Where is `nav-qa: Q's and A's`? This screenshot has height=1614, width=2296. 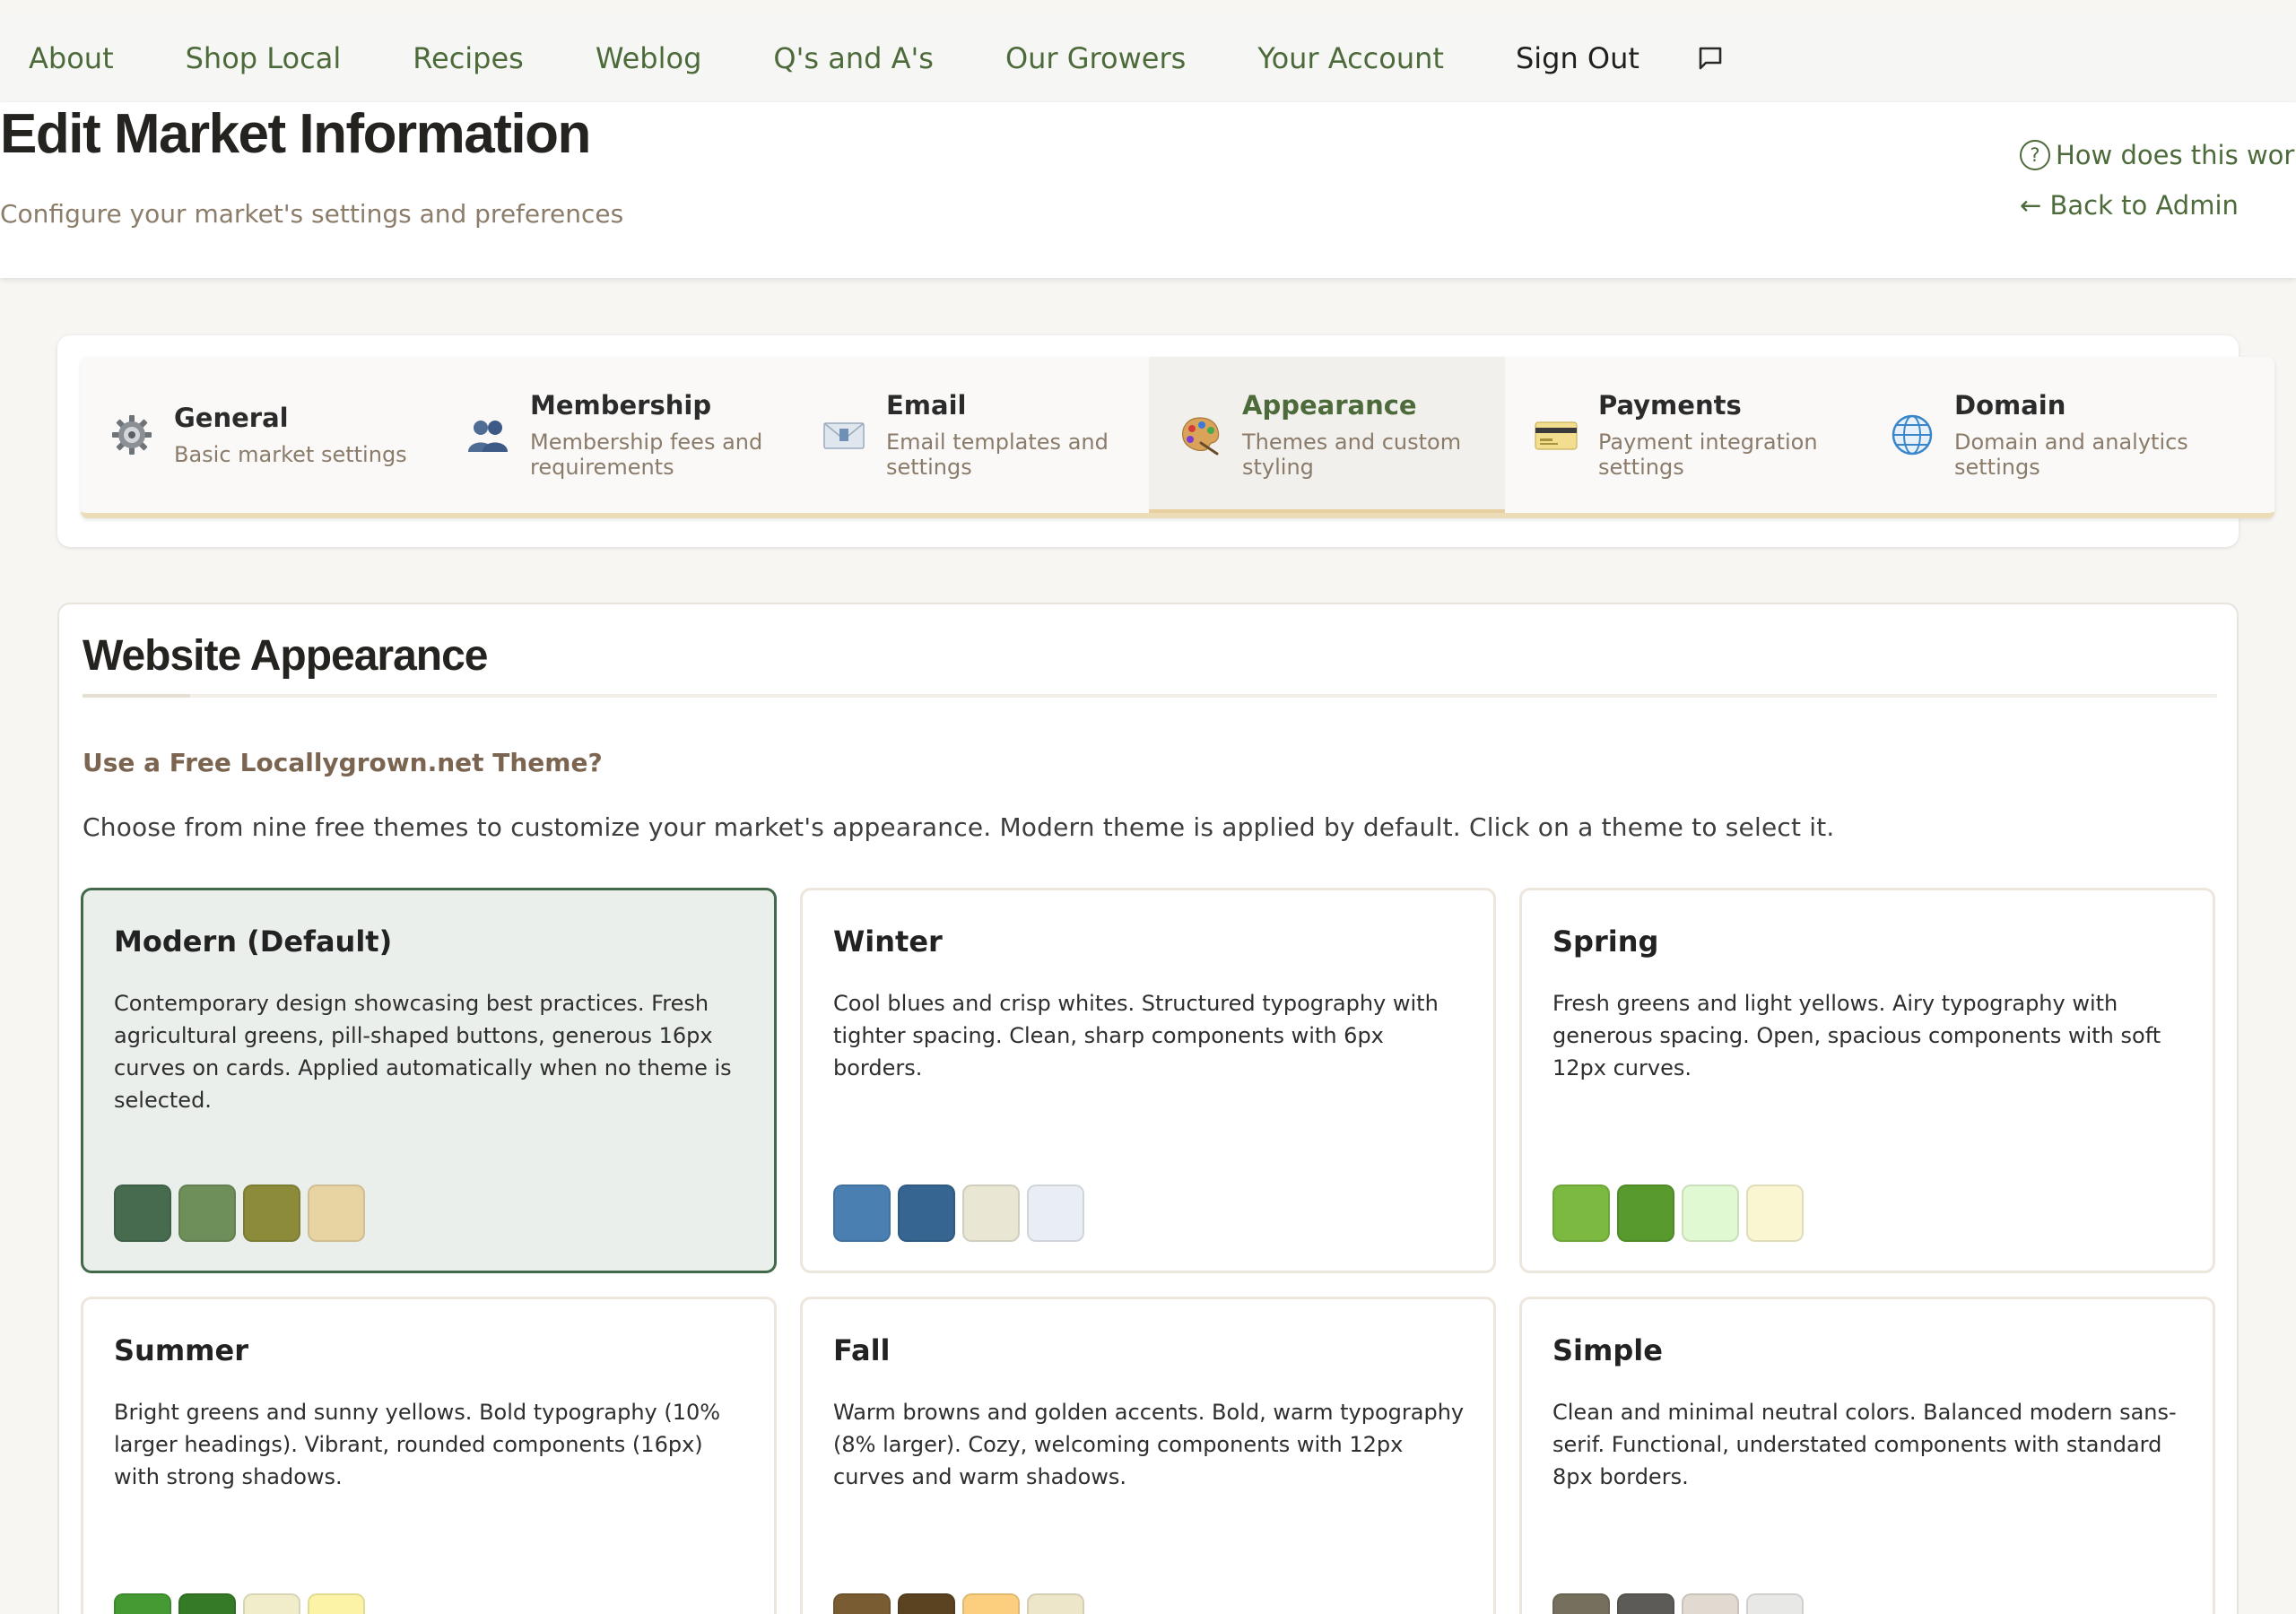 nav-qa: Q's and A's is located at coordinates (853, 58).